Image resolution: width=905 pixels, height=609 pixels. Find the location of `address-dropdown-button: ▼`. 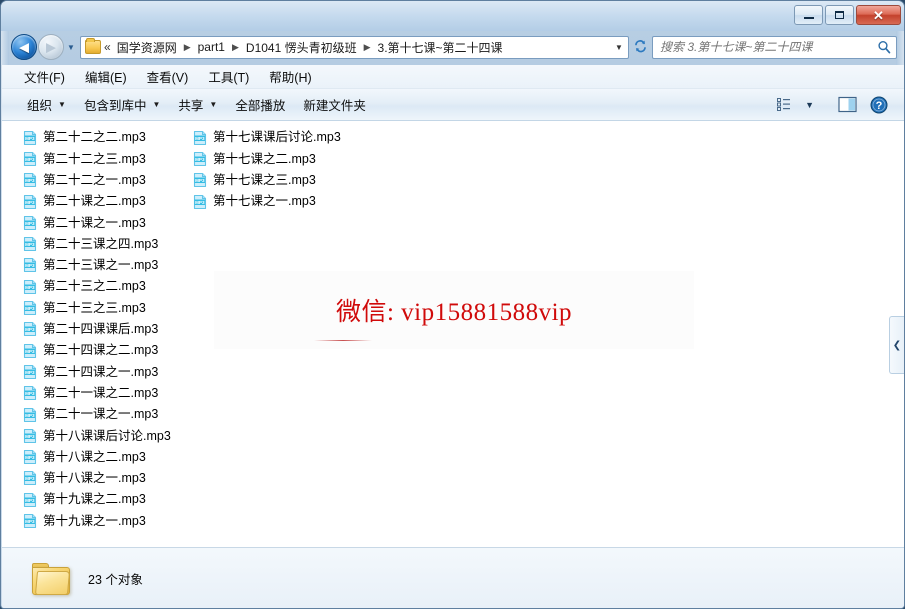

address-dropdown-button: ▼ is located at coordinates (619, 47).